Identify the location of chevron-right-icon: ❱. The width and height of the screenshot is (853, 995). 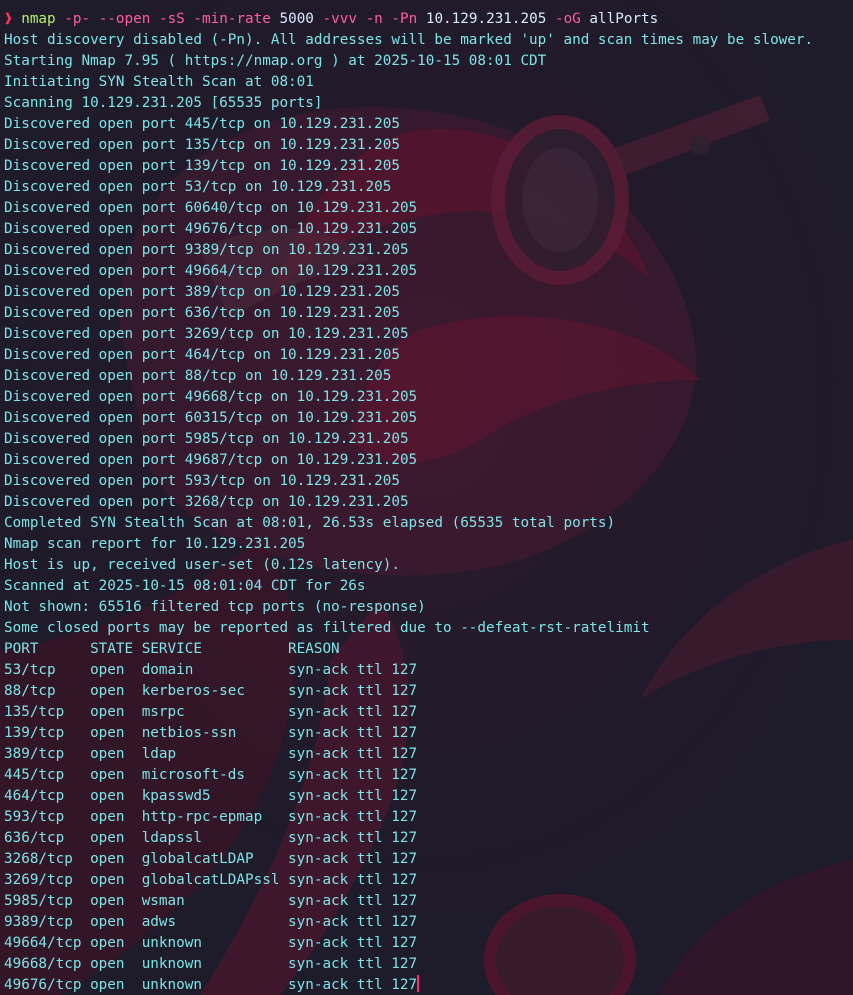
(8, 19).